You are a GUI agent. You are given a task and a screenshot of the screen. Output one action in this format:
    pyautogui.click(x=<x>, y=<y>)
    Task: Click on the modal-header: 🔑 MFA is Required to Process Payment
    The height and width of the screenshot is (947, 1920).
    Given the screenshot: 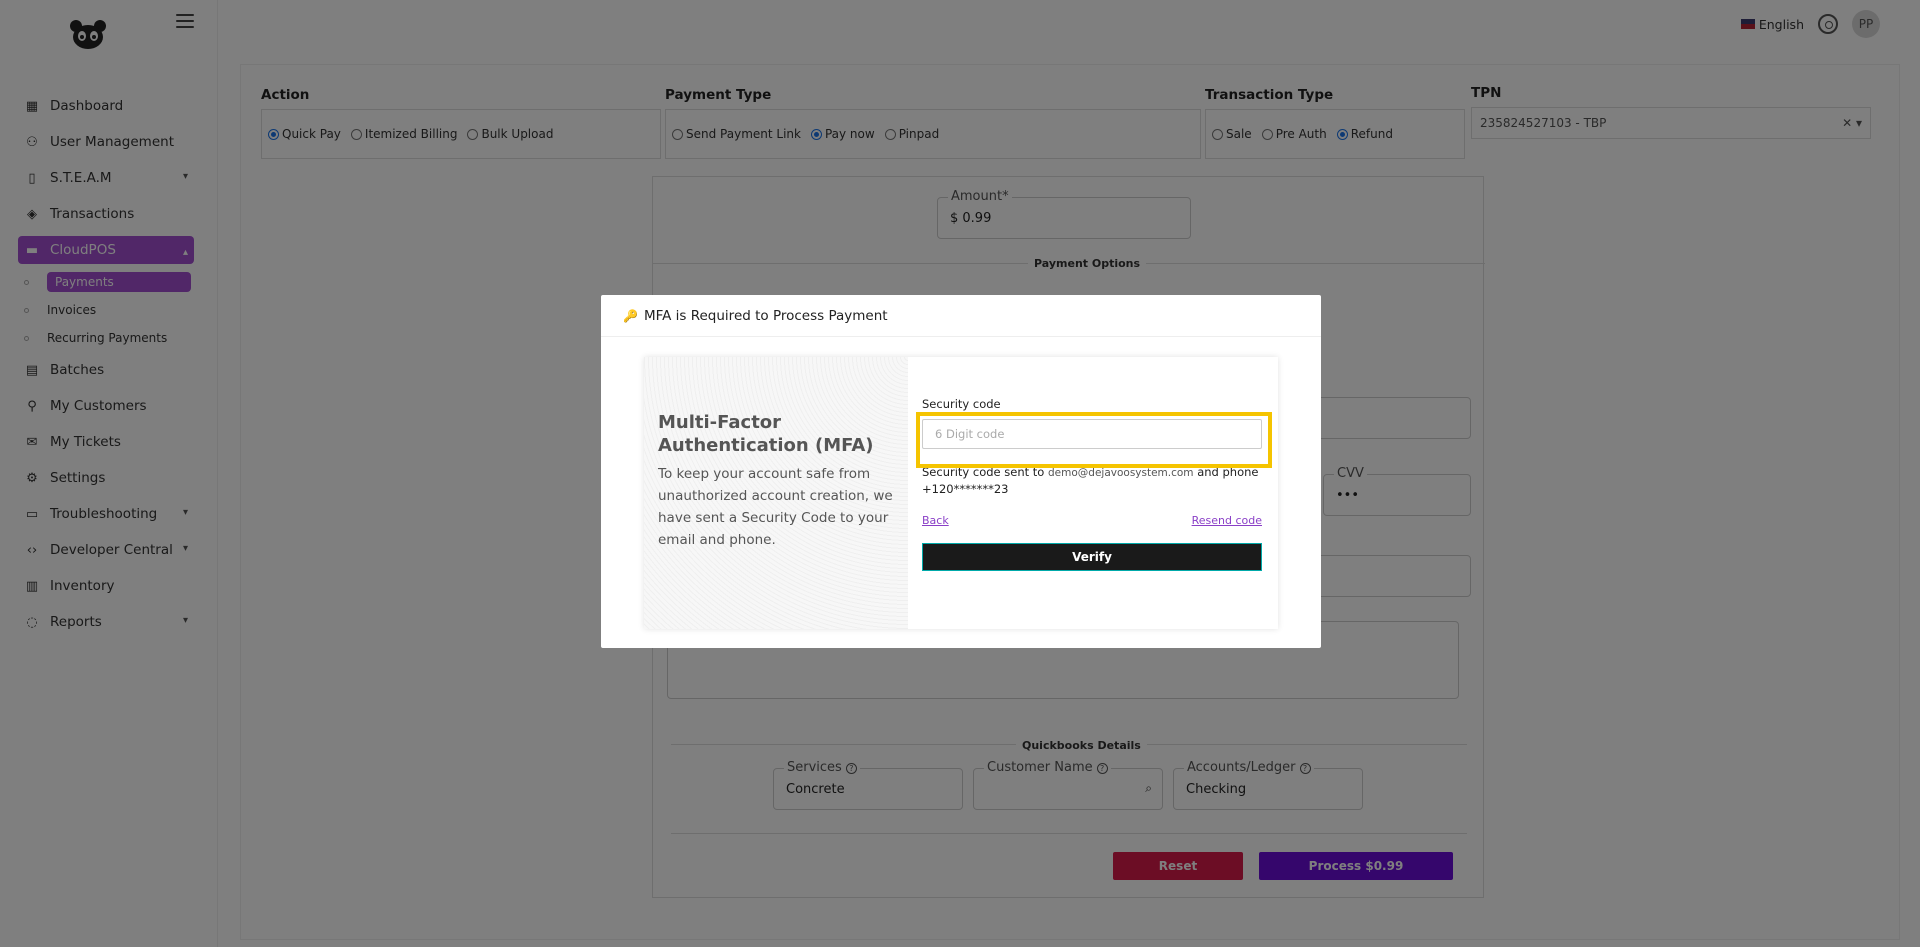 What is the action you would take?
    pyautogui.click(x=961, y=316)
    